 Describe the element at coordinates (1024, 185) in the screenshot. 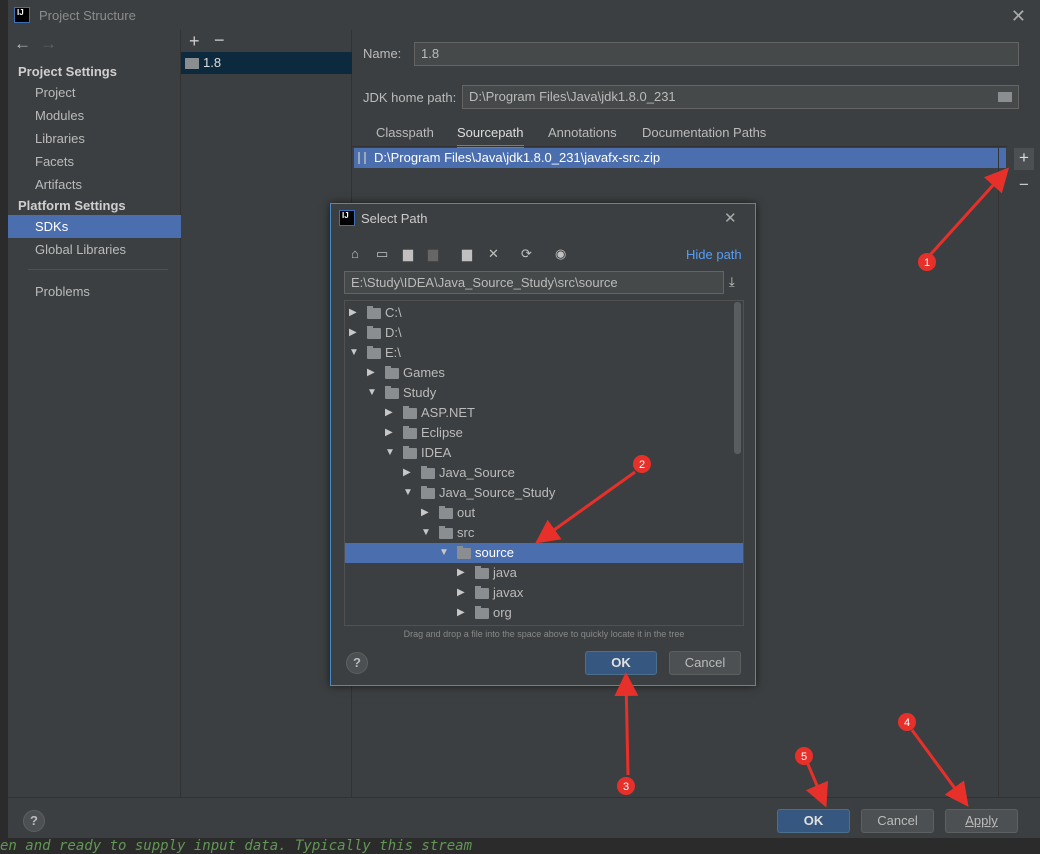

I see `remove-path-button: −` at that location.